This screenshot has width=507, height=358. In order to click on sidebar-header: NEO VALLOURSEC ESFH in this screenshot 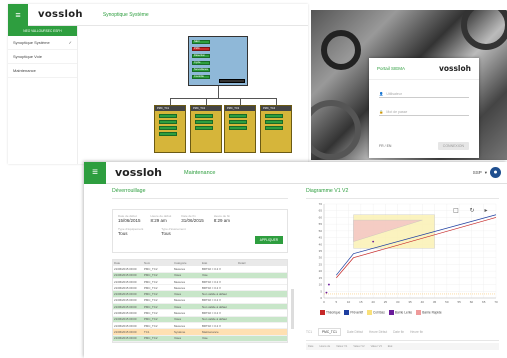, I will do `click(42, 31)`.